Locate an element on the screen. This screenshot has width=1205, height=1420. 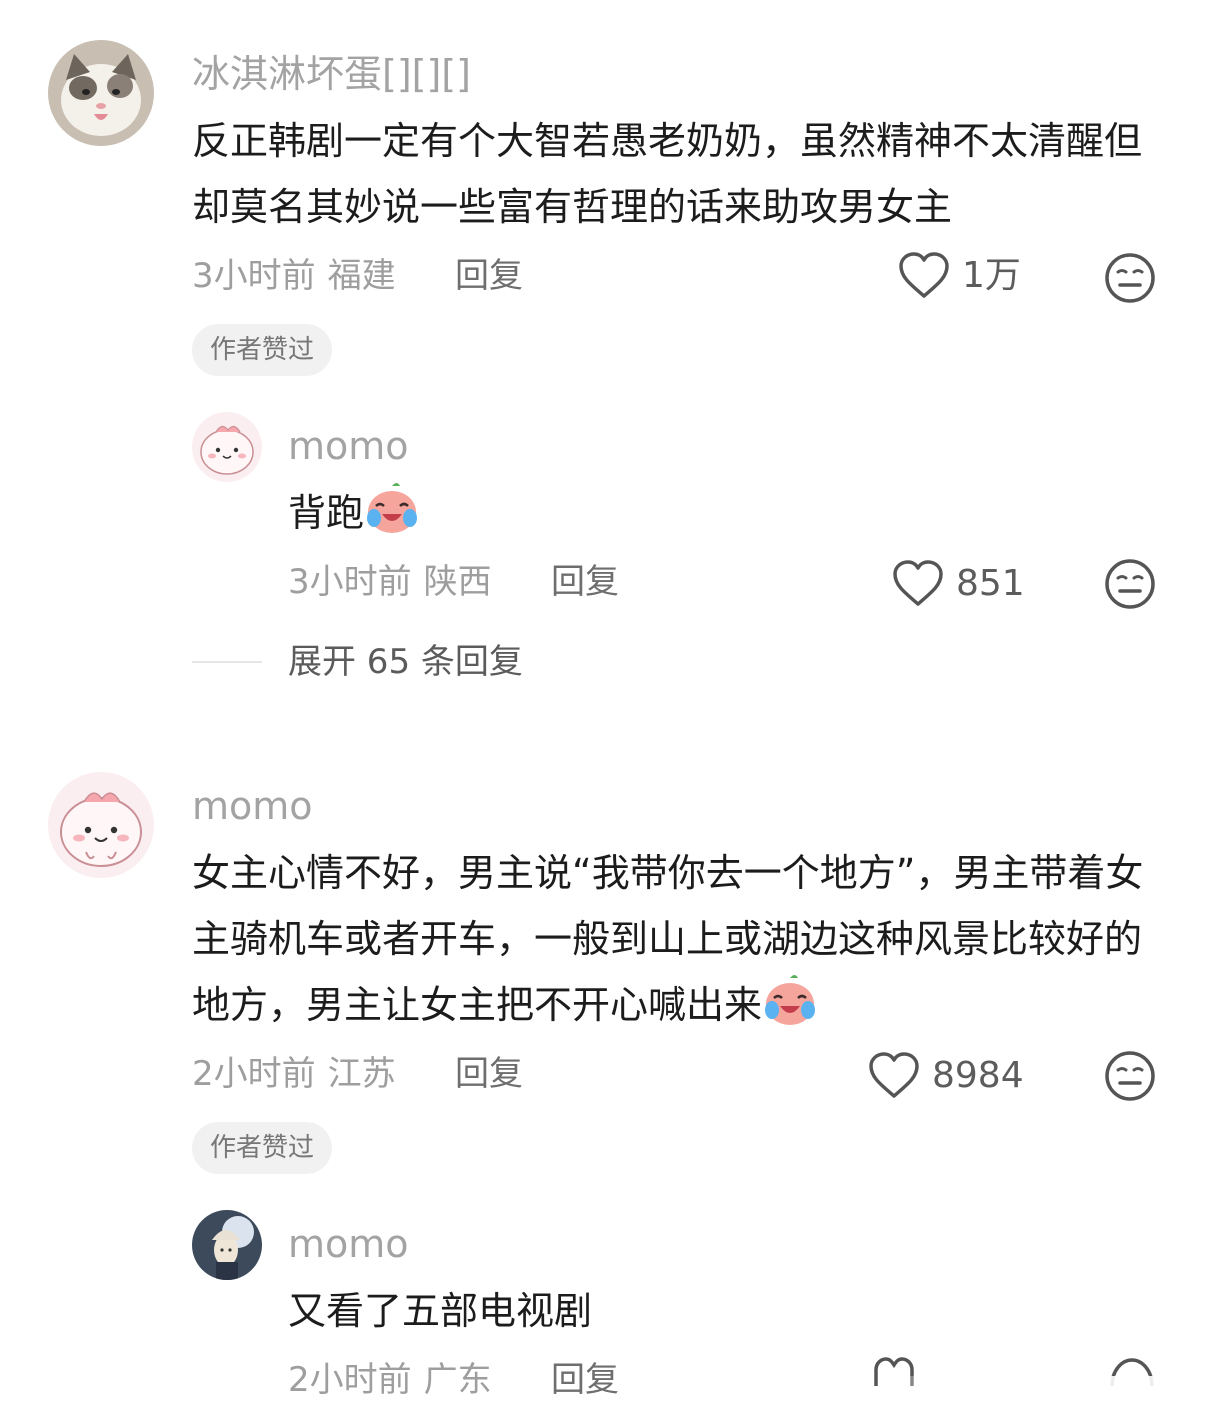
like-count: 1万 is located at coordinates (991, 275).